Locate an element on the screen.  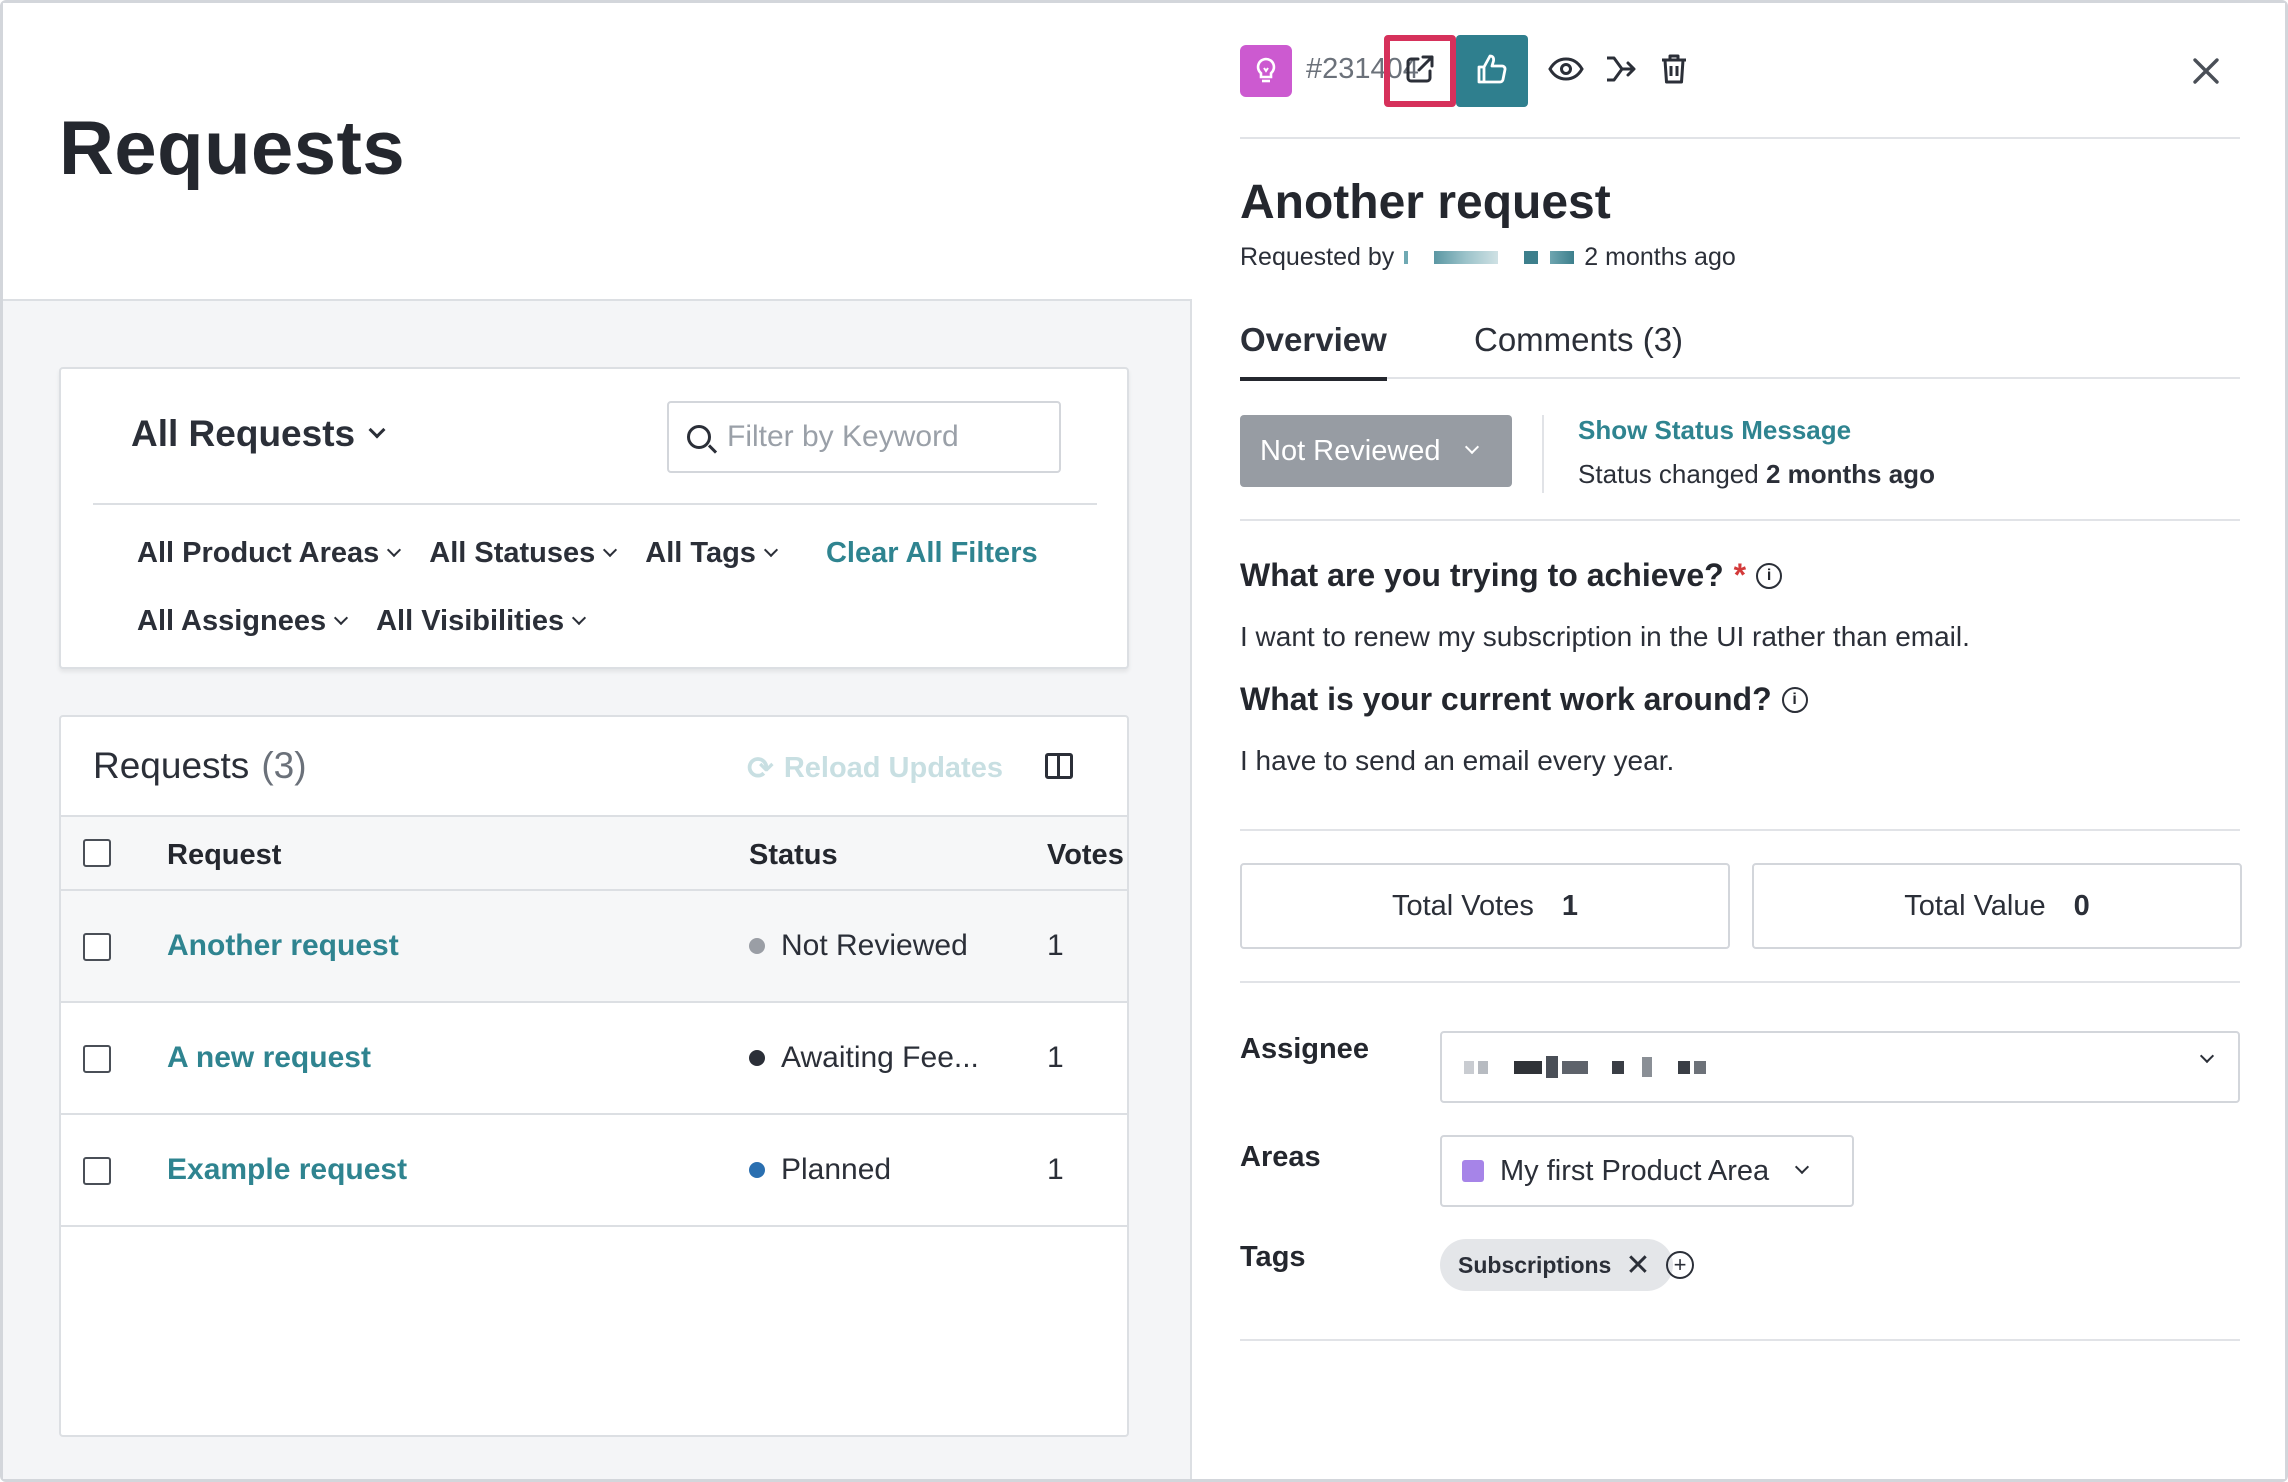
total-votes-box: Total Votes 1 is located at coordinates (1485, 906).